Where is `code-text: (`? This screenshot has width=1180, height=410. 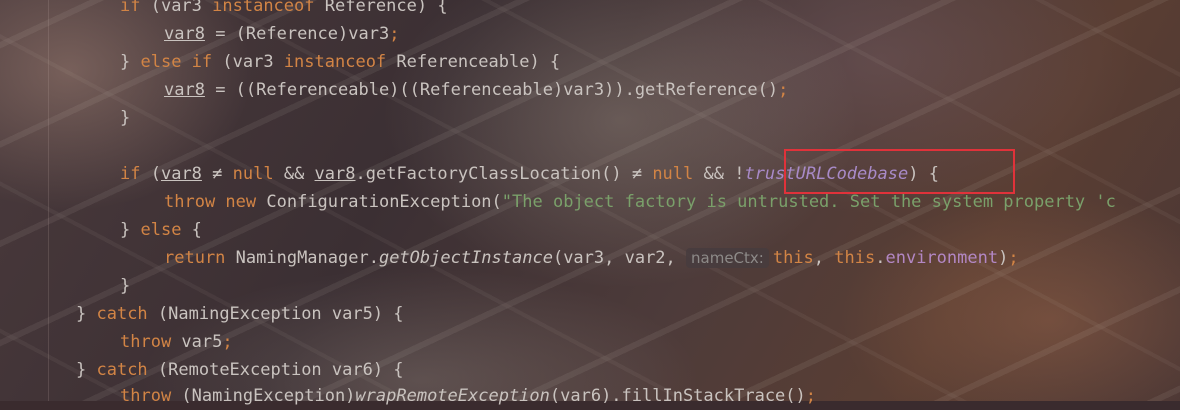
code-text: ( is located at coordinates (150, 174).